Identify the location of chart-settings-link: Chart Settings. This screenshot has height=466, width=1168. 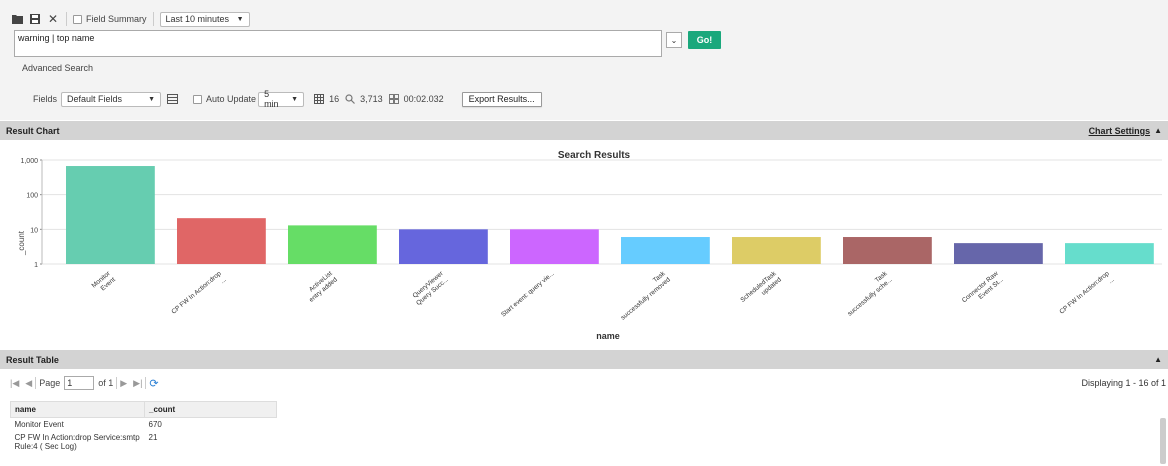
(1120, 131).